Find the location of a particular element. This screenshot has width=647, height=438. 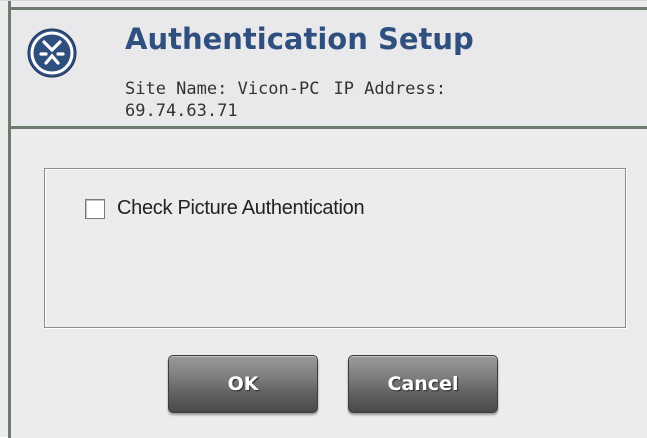

ok-button: OK is located at coordinates (243, 384).